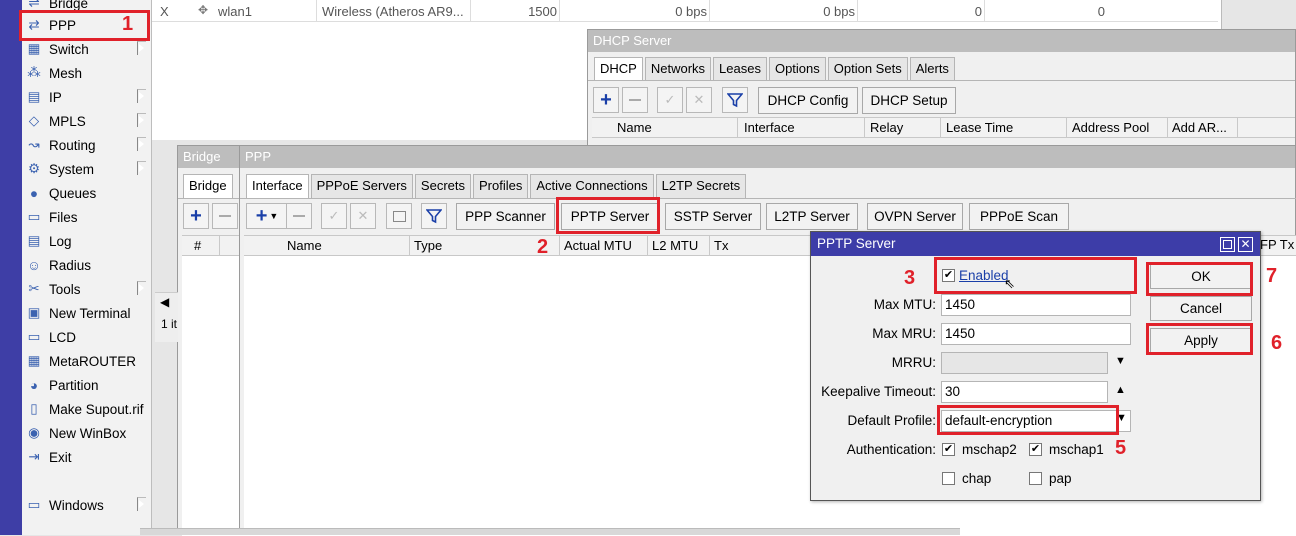  Describe the element at coordinates (86, 505) in the screenshot. I see `sidebar-item-windows: ▭ Windows` at that location.